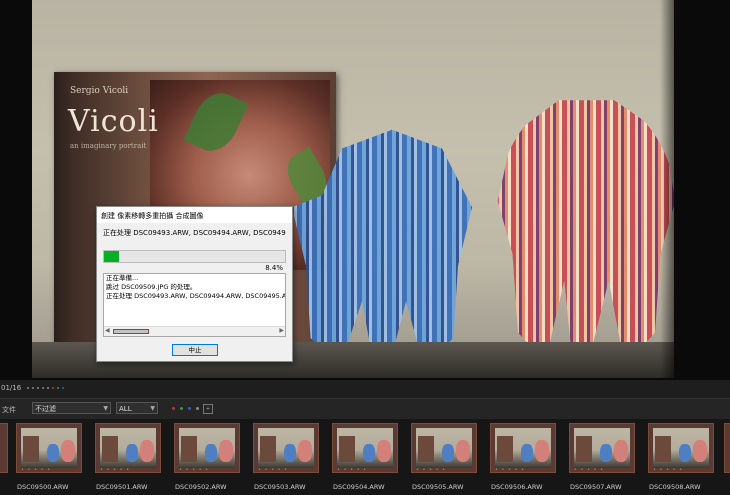 This screenshot has width=730, height=495. What do you see at coordinates (125, 409) in the screenshot?
I see `rating-select-value: ALL` at bounding box center [125, 409].